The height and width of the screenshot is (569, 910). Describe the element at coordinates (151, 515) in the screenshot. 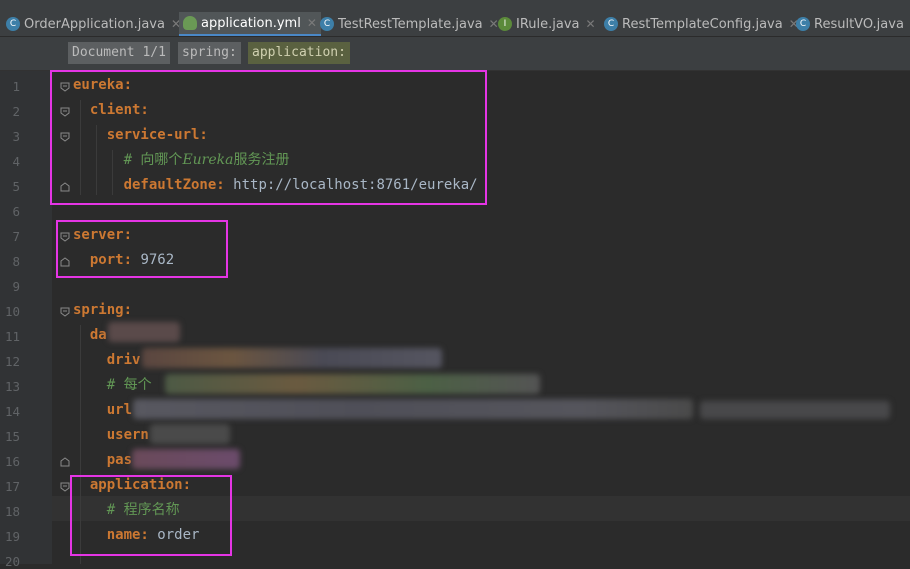

I see `annotation-box-application` at that location.